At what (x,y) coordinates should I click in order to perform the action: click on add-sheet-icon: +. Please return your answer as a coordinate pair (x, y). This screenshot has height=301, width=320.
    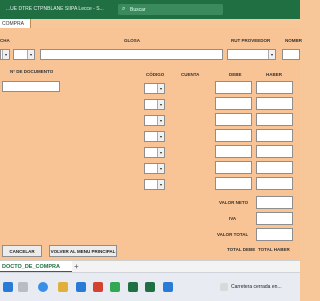
    Looking at the image, I should click on (76, 266).